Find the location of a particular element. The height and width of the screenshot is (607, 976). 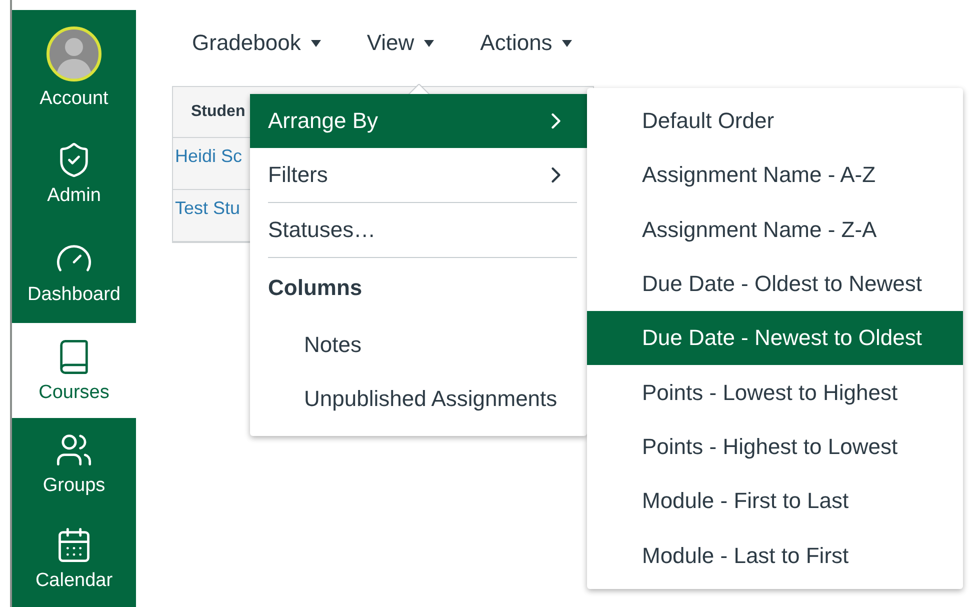

menu-item: Due Date - Newest to Oldest is located at coordinates (775, 338).